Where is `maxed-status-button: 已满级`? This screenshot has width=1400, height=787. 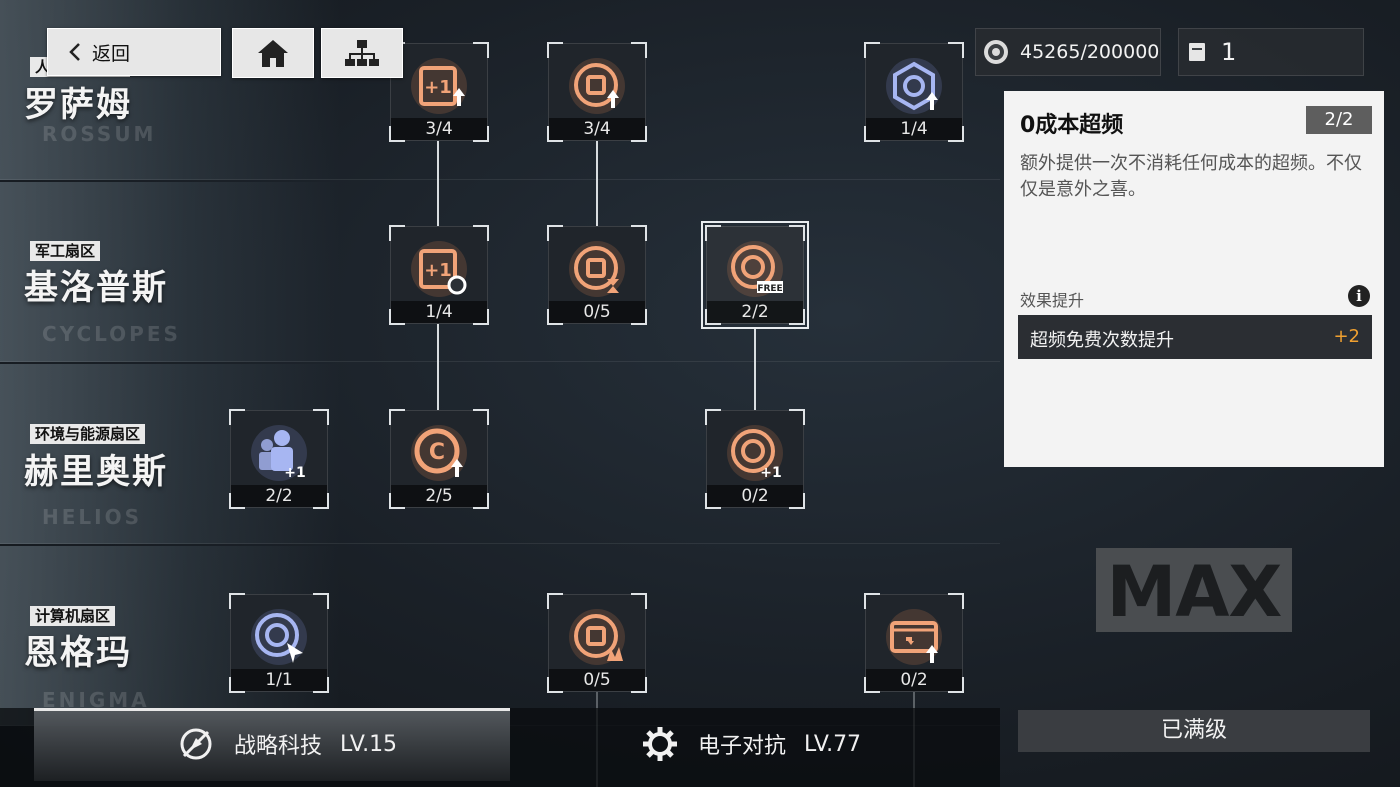 maxed-status-button: 已满级 is located at coordinates (1194, 731).